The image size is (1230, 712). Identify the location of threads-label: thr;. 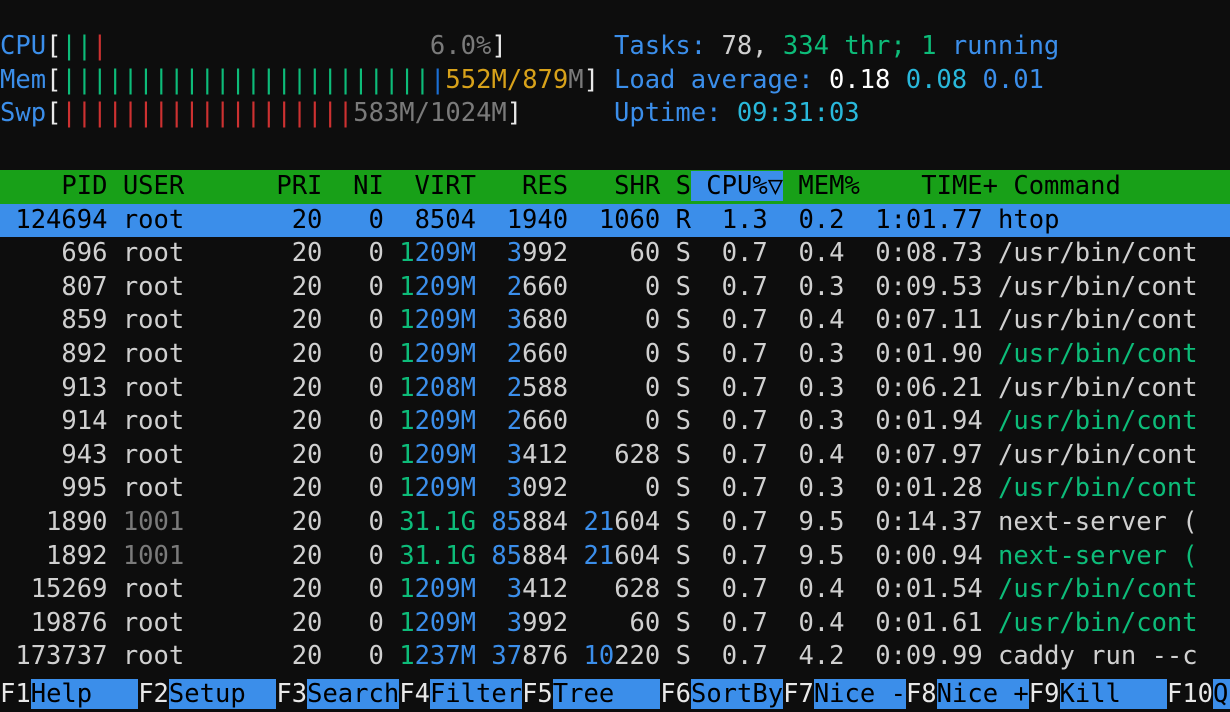
(875, 46).